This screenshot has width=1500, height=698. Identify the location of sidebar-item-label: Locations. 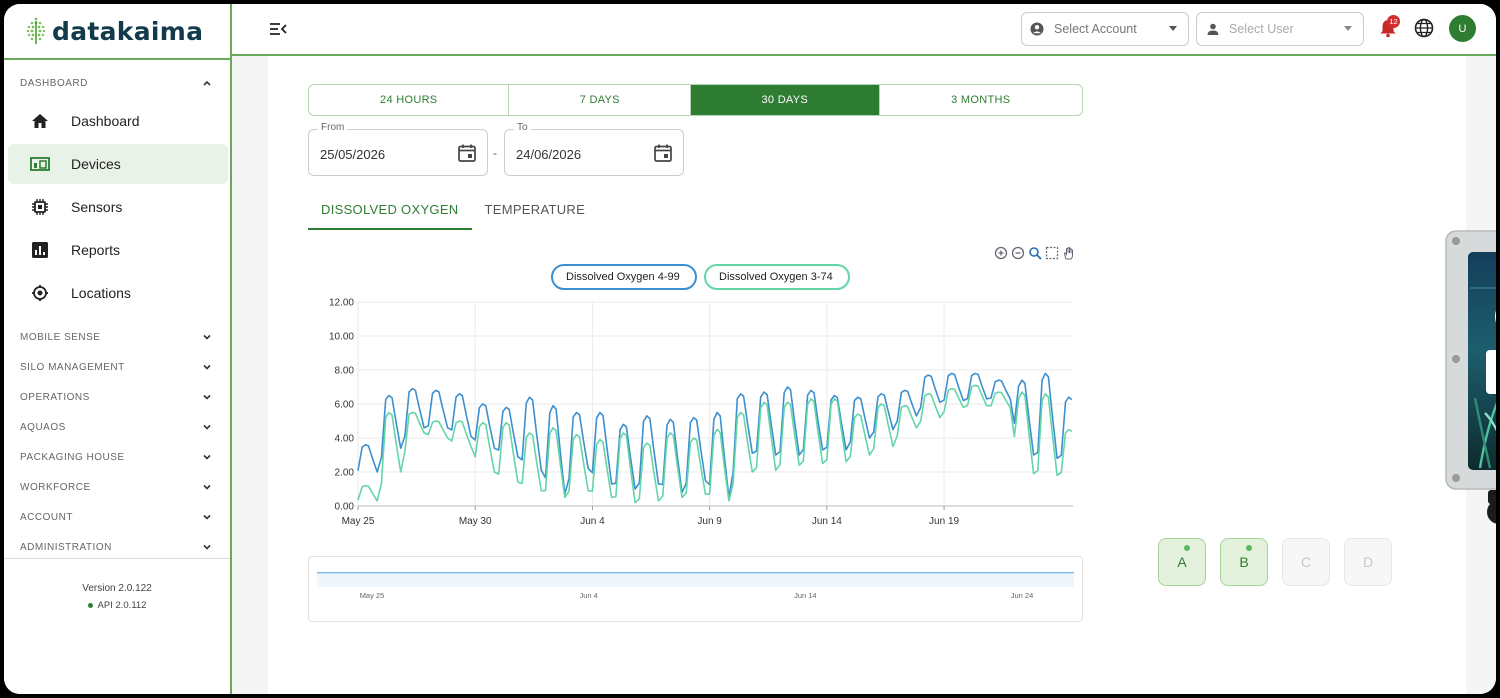
(101, 293).